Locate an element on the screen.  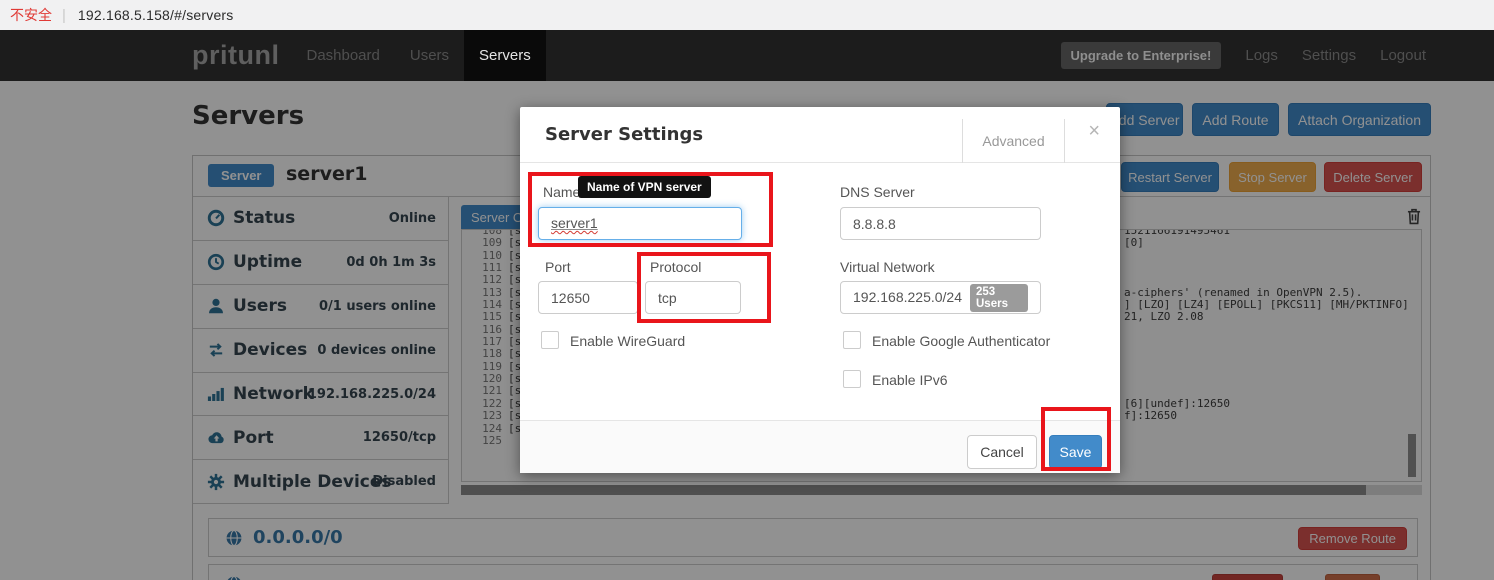
nav-item-logout: Logout is located at coordinates (1403, 55).